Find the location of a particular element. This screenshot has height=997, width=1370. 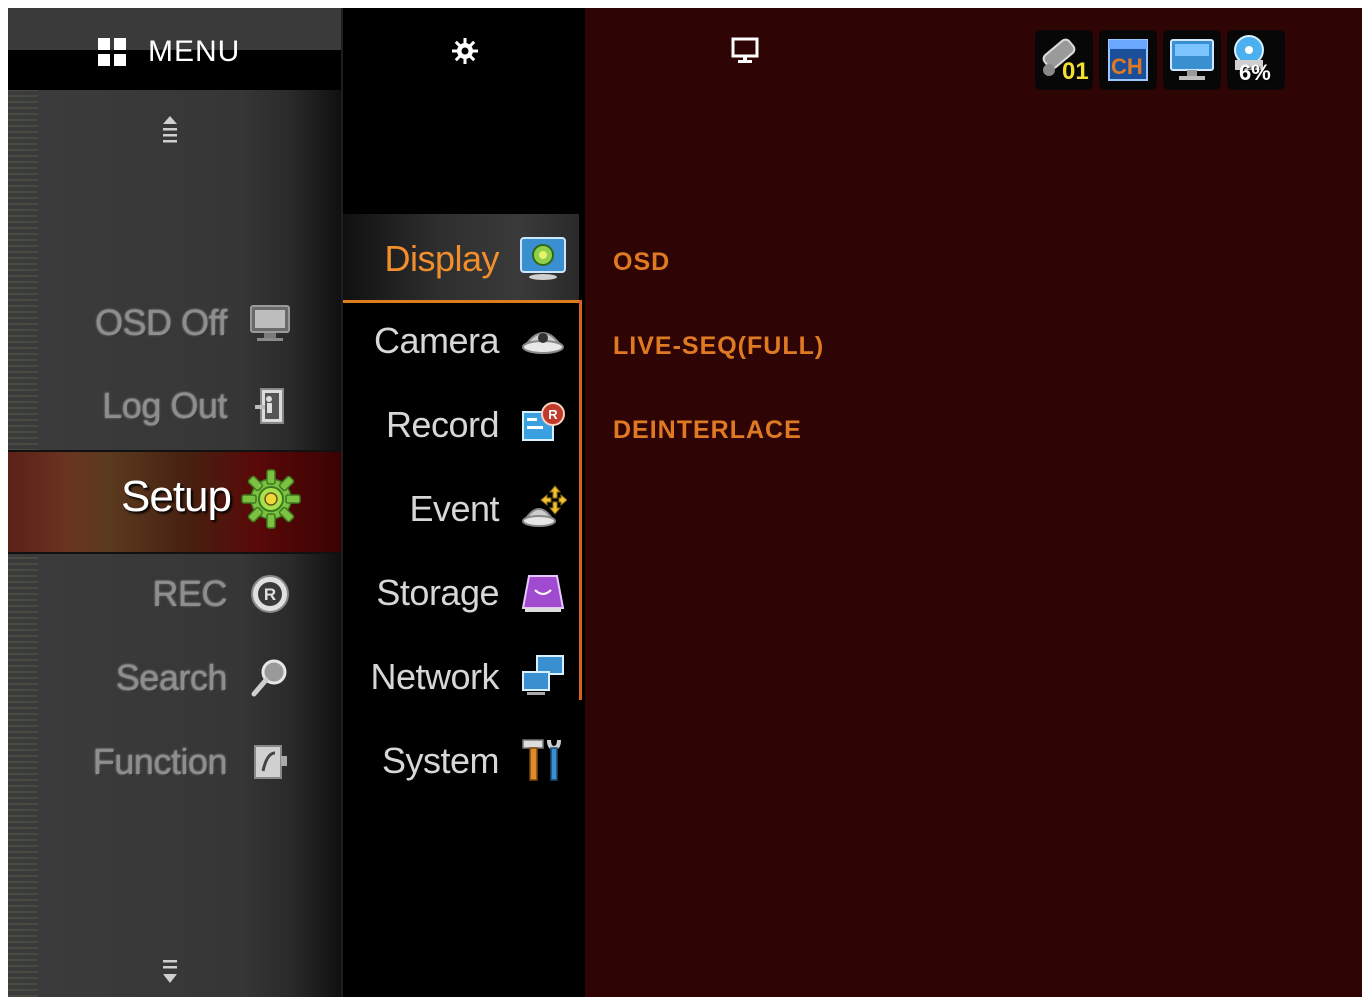

submenu-item-storage: Storage is located at coordinates (461, 592).